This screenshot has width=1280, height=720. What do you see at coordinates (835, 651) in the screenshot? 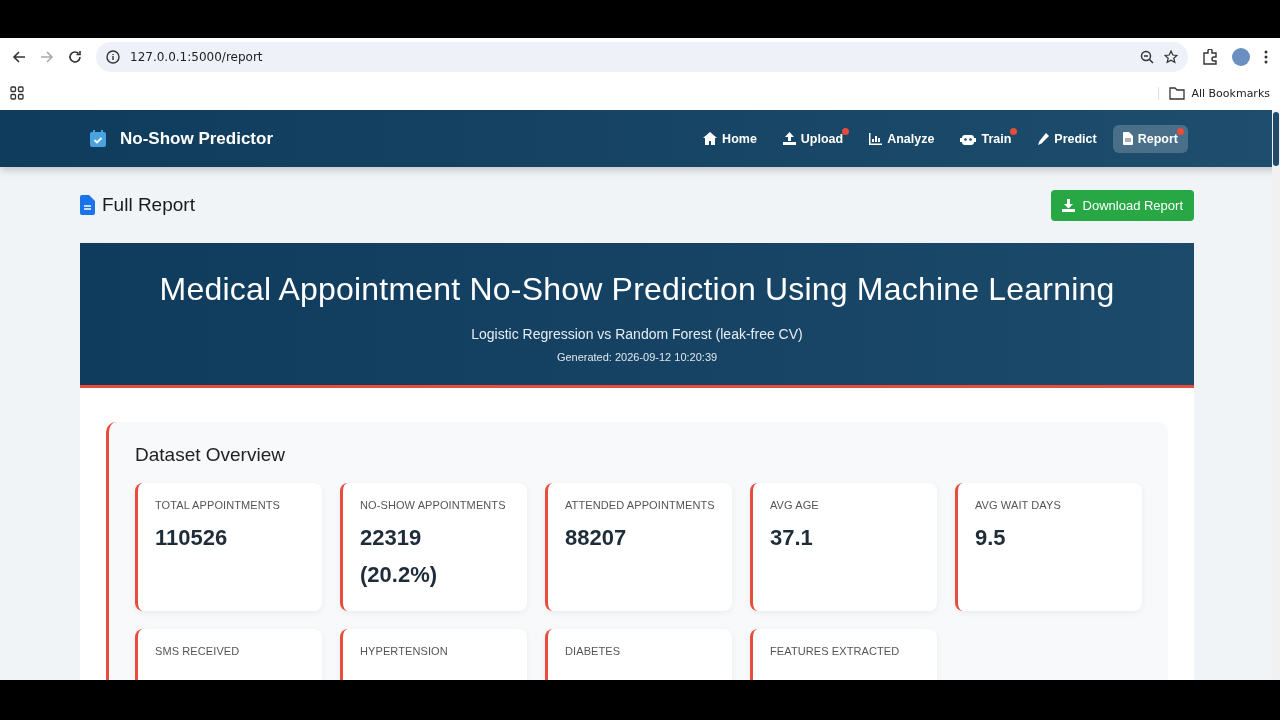
I see `stat-label: FEATURES EXTRACTED` at bounding box center [835, 651].